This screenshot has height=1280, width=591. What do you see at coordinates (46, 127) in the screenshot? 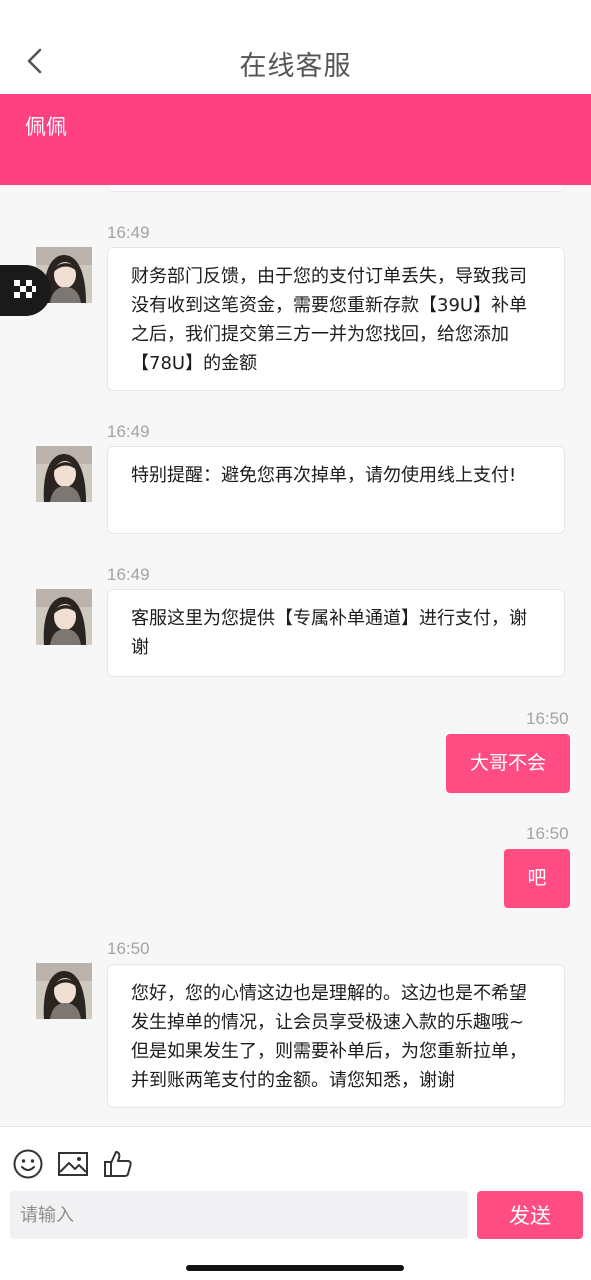
I see `agent-name: 佩佩` at bounding box center [46, 127].